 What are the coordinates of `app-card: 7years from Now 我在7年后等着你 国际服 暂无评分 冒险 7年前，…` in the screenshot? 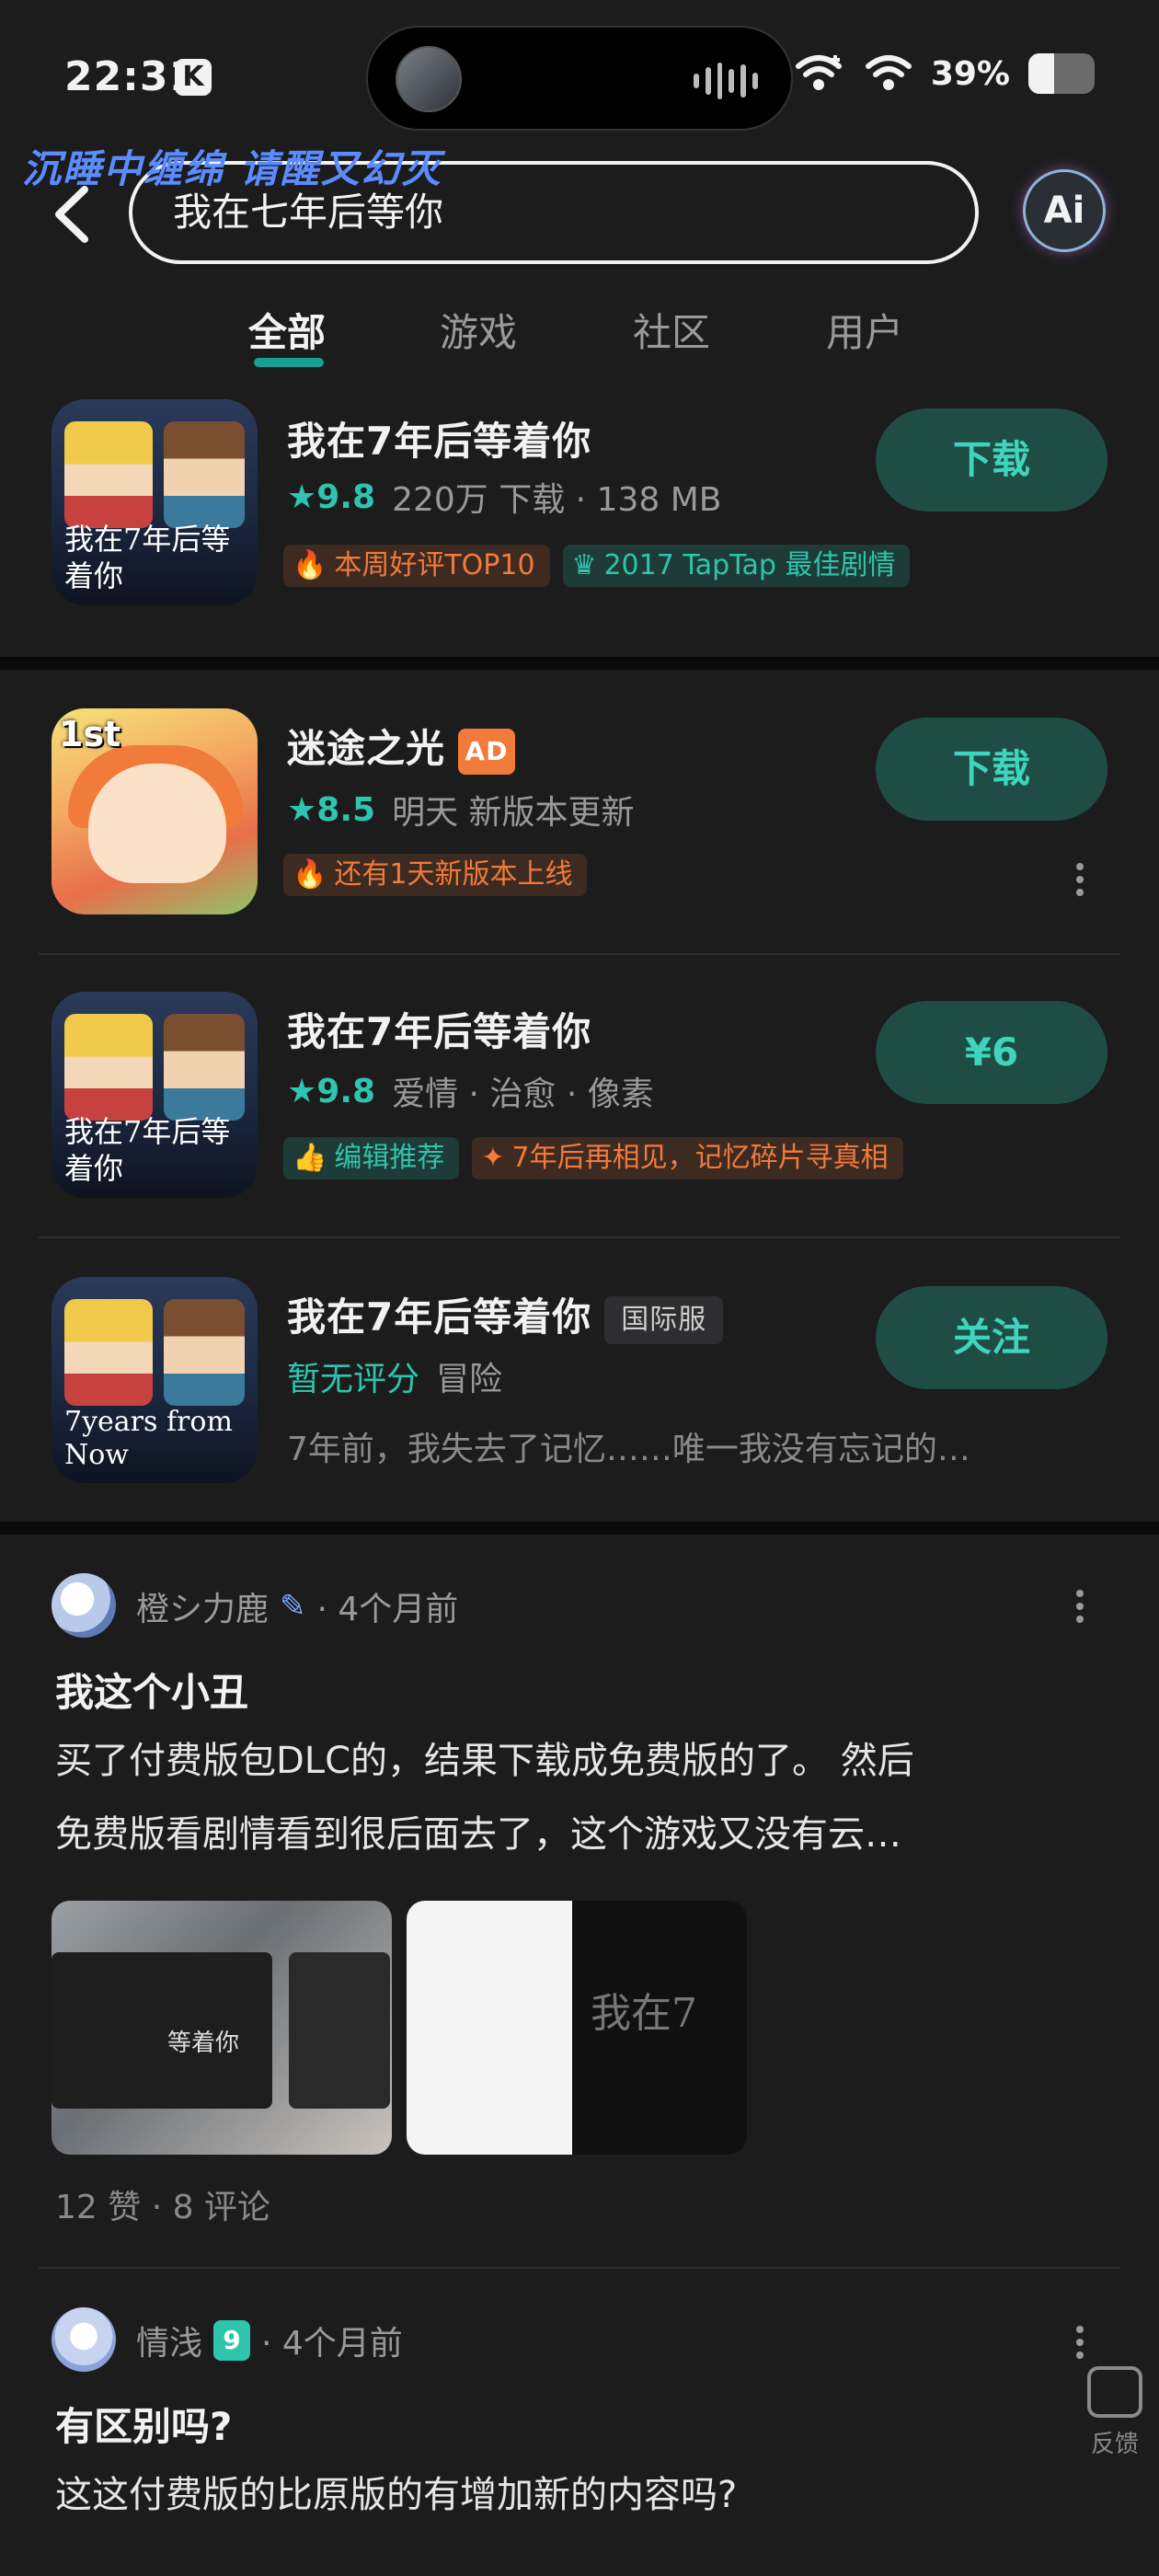 It's located at (579, 1383).